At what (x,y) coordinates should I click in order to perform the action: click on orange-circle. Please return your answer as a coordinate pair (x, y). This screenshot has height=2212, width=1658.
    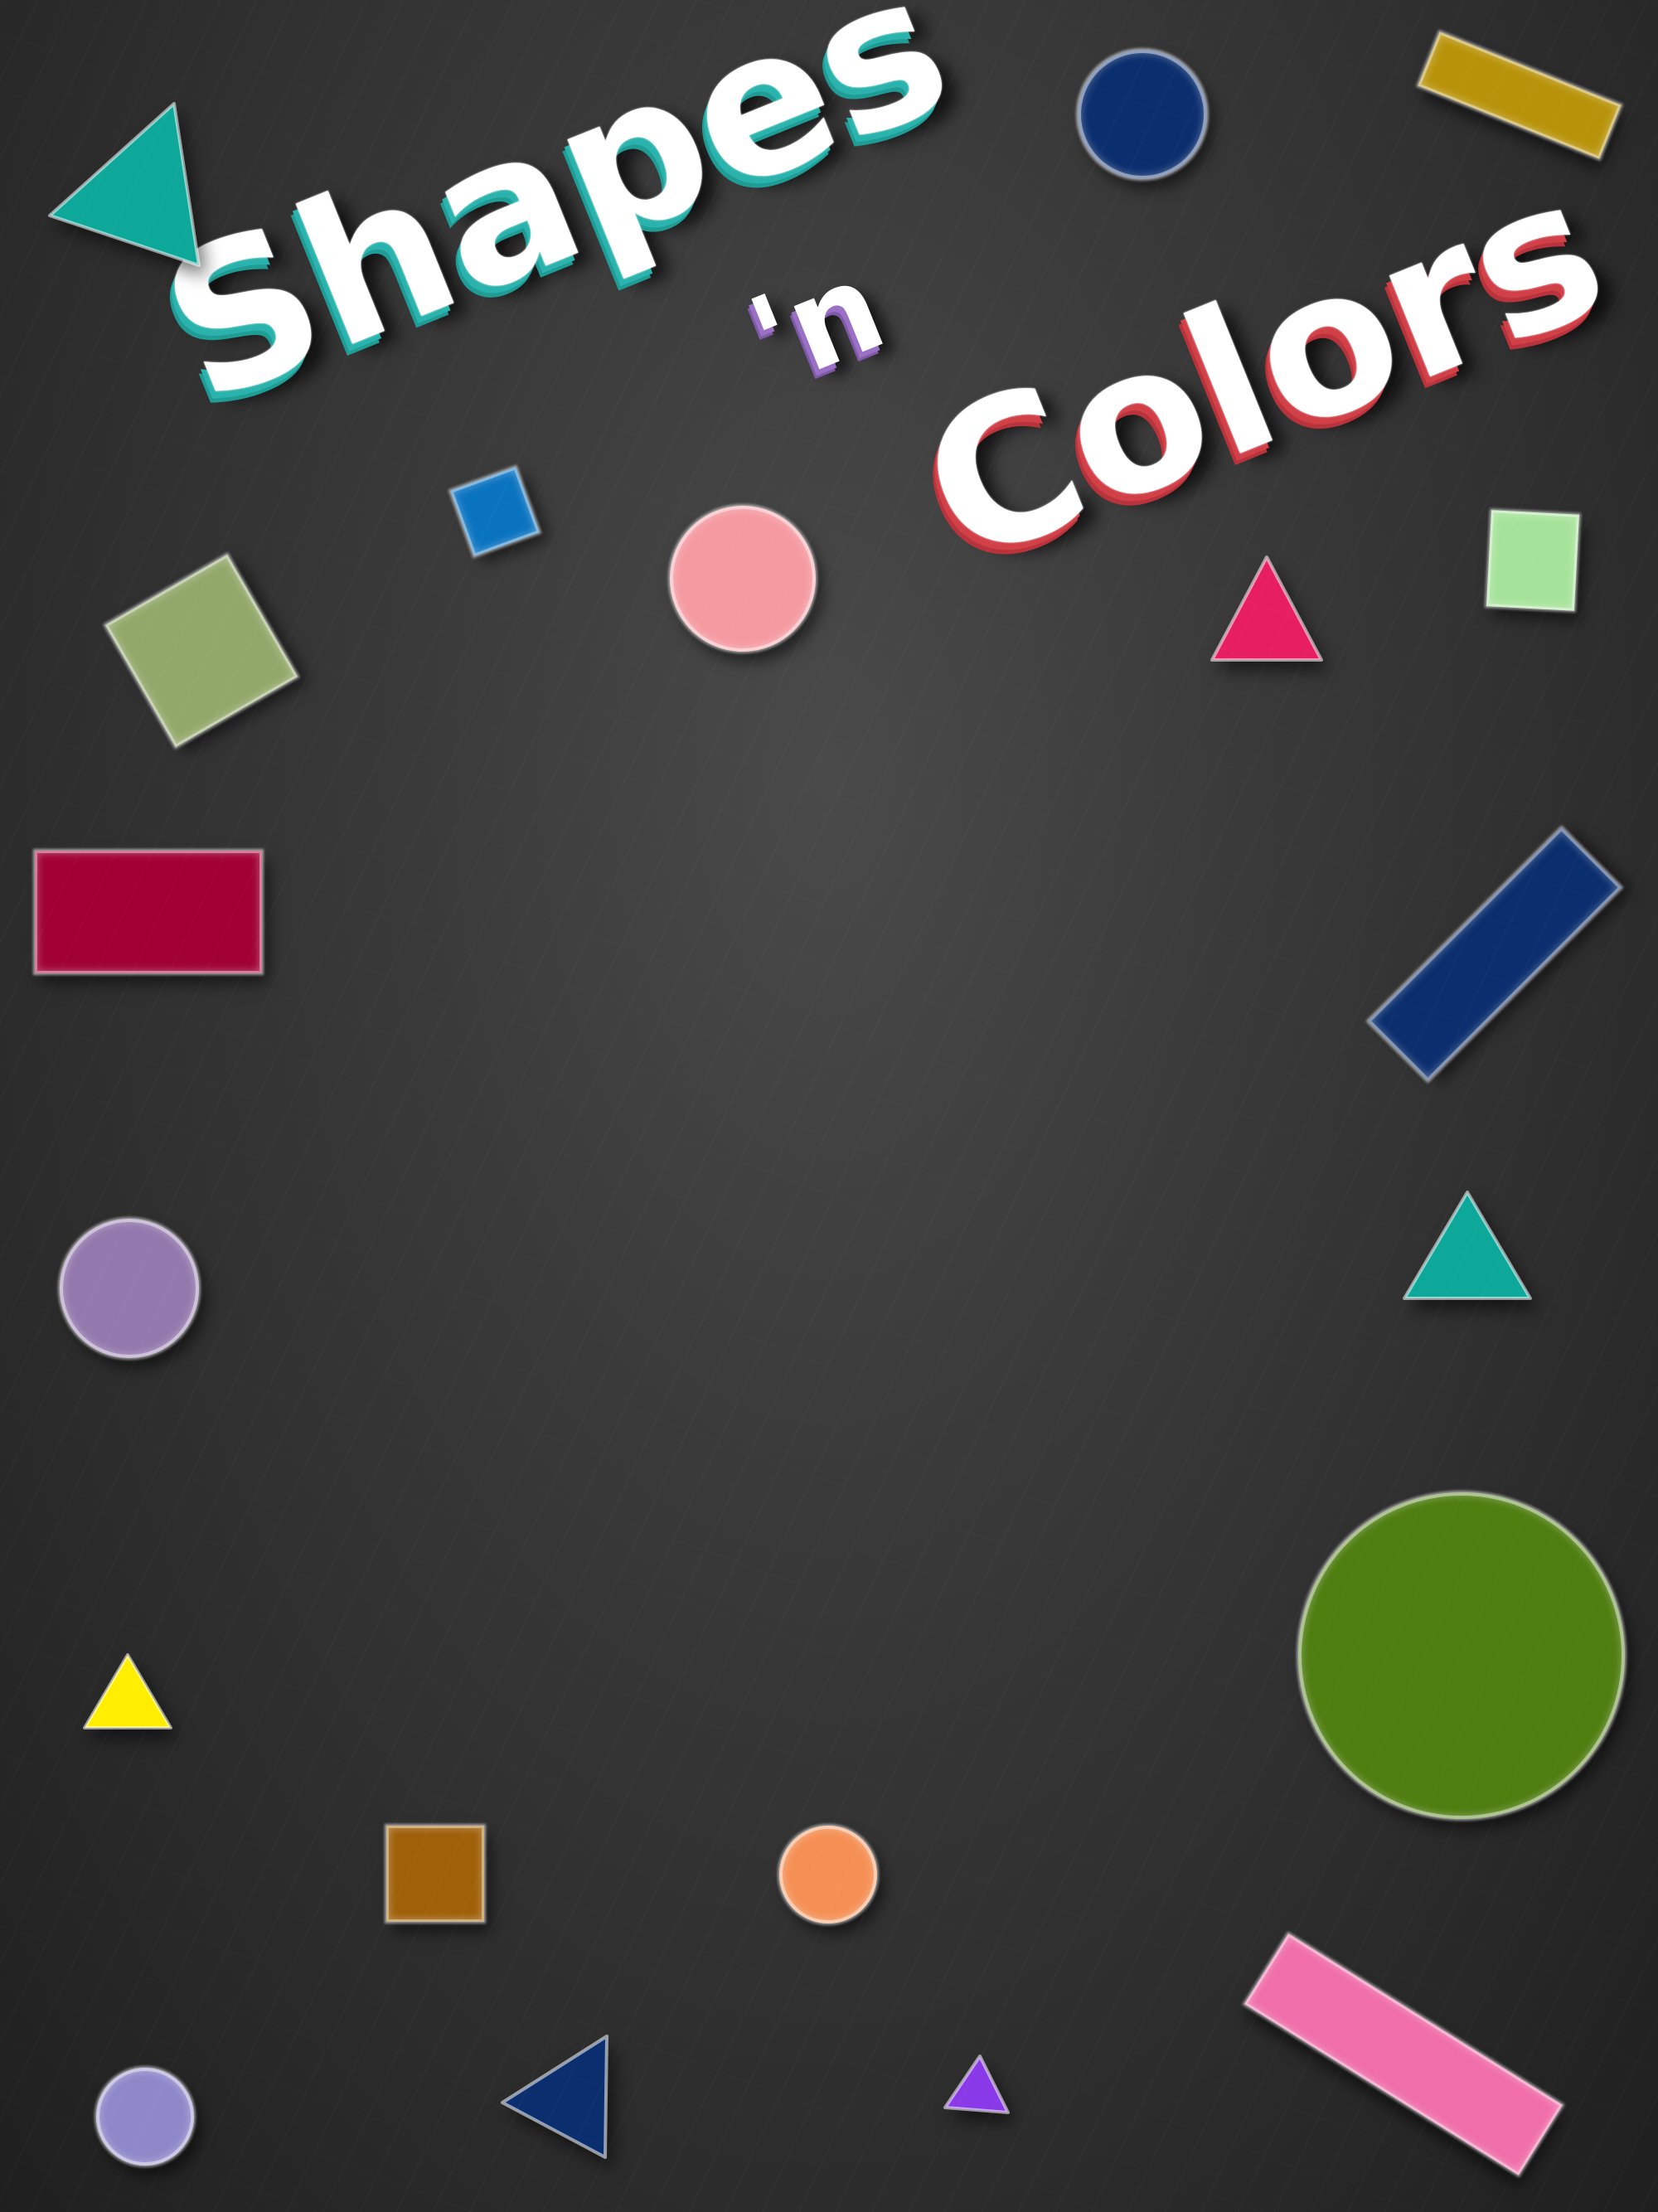
    Looking at the image, I should click on (828, 1874).